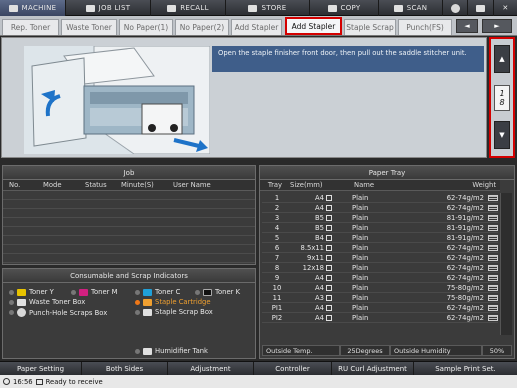 This screenshot has width=517, height=388. What do you see at coordinates (125, 369) in the screenshot?
I see `both-sides-button: Both Sides` at bounding box center [125, 369].